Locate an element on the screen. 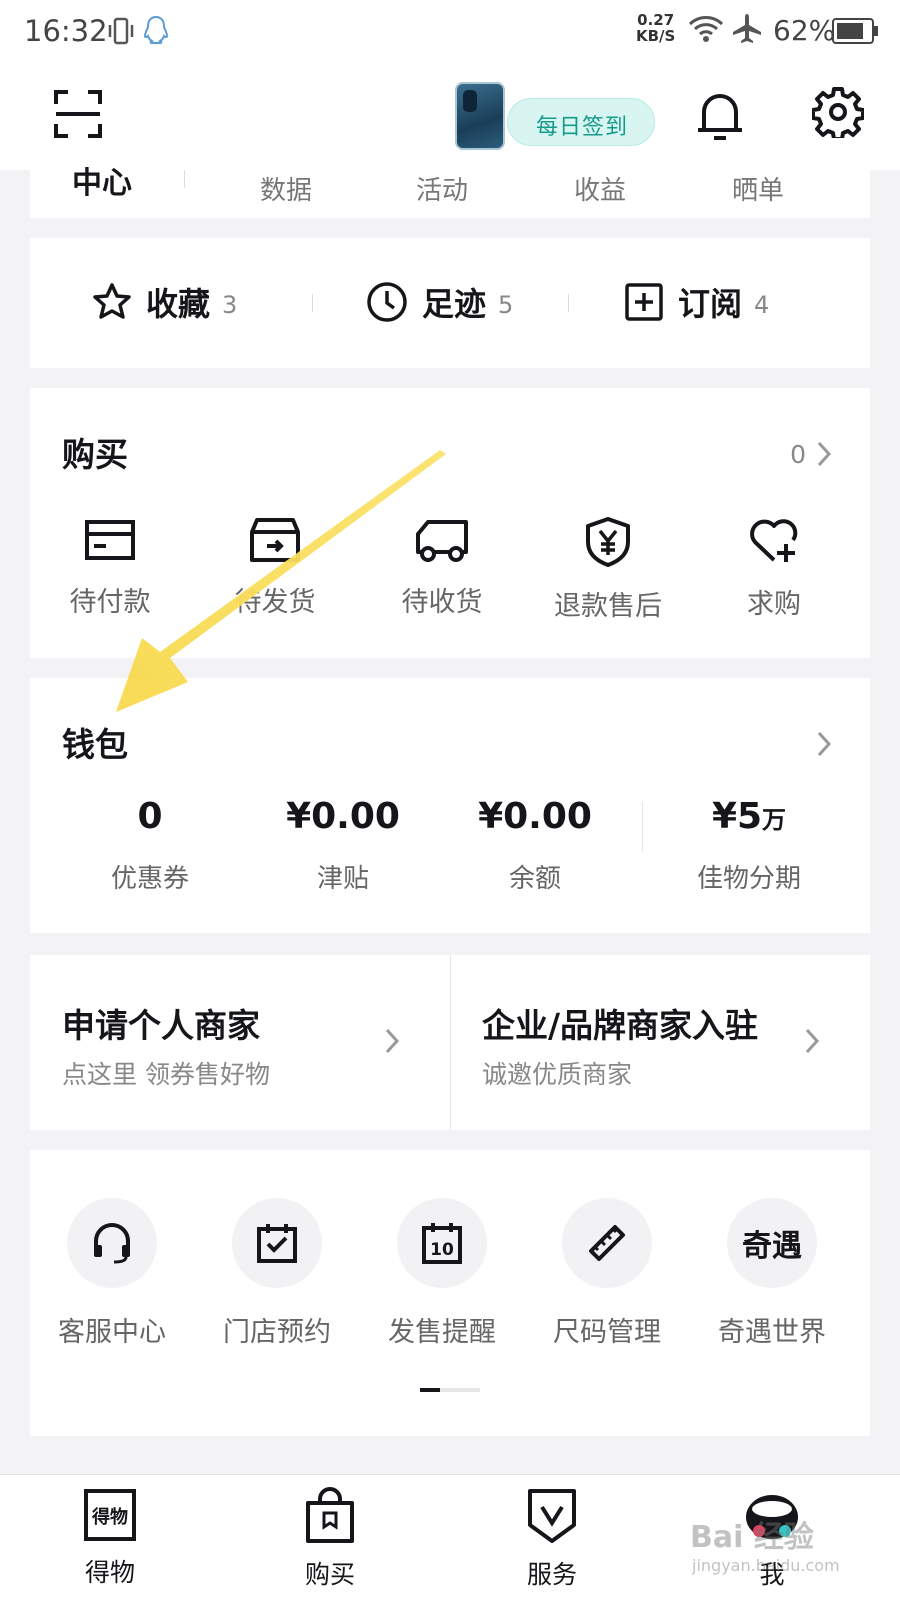  wanted-button: 求购 is located at coordinates (774, 568).